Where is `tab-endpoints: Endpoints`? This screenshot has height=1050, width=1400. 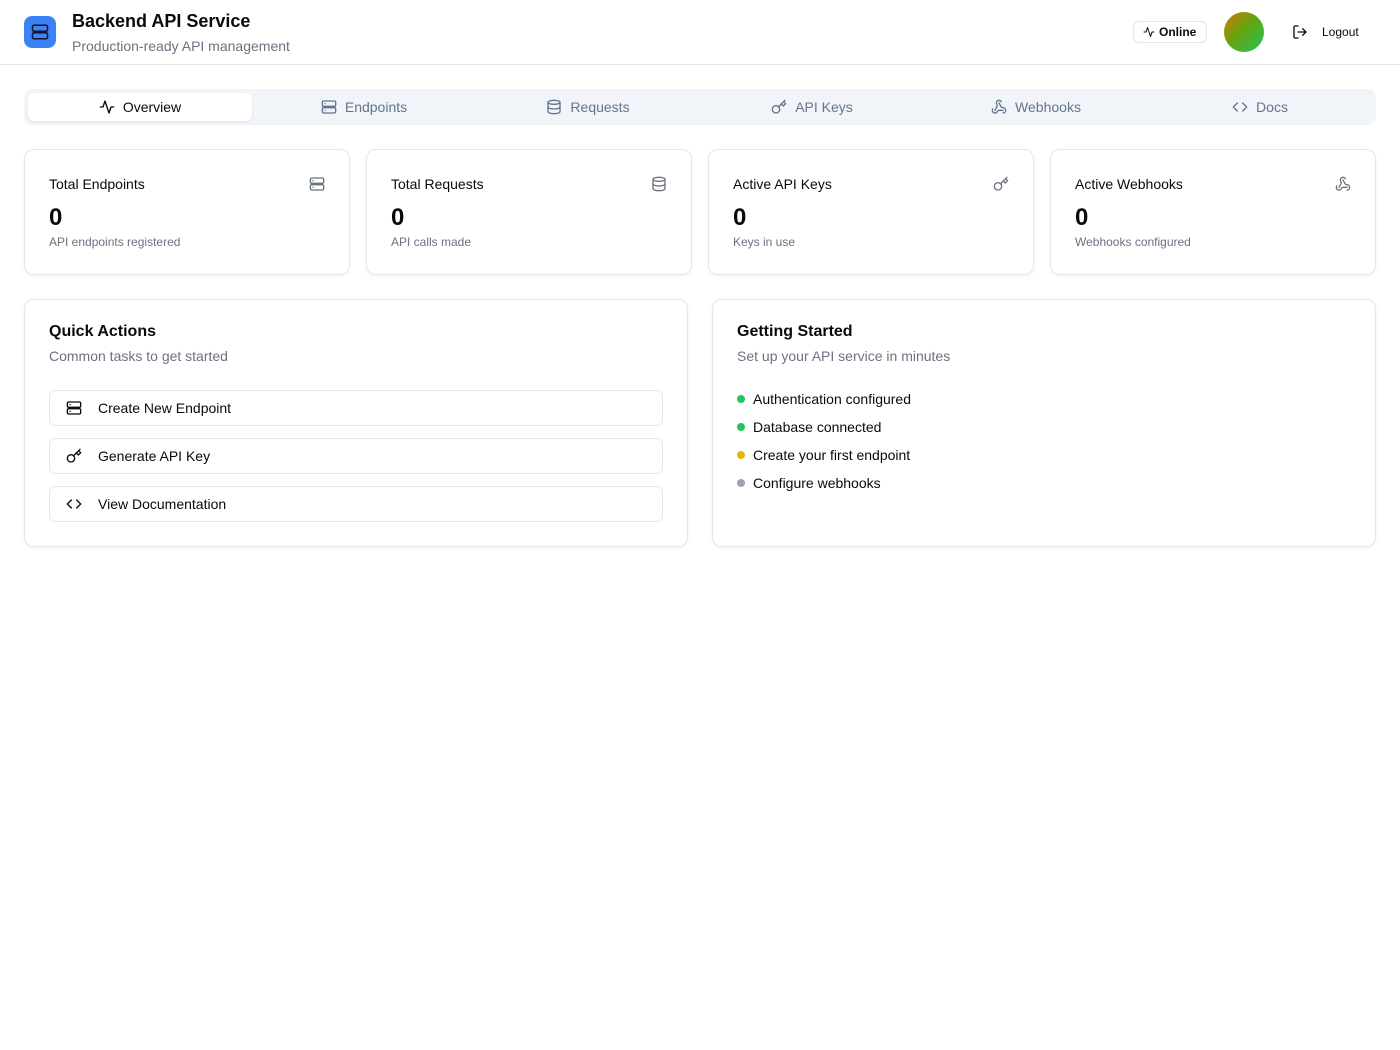 tab-endpoints: Endpoints is located at coordinates (364, 107).